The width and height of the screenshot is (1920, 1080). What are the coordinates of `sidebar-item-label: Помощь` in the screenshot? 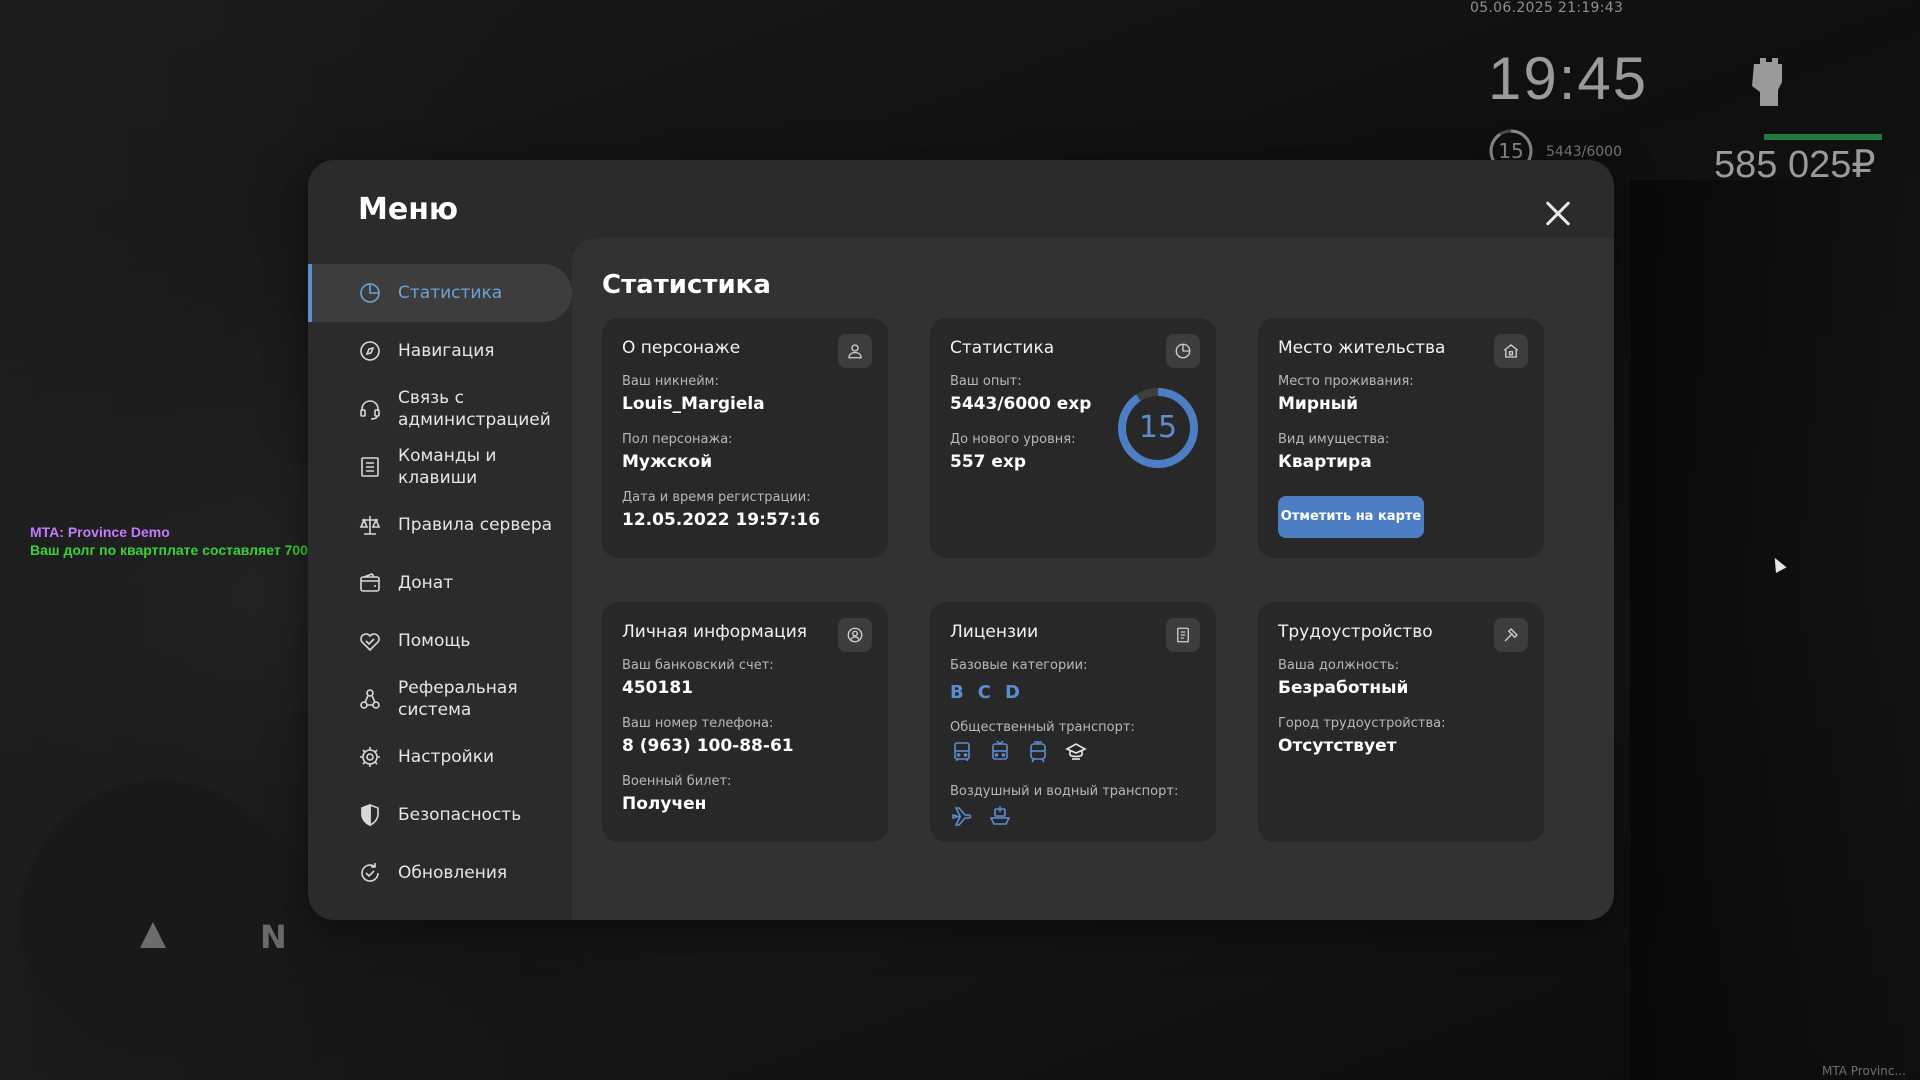 It's located at (434, 641).